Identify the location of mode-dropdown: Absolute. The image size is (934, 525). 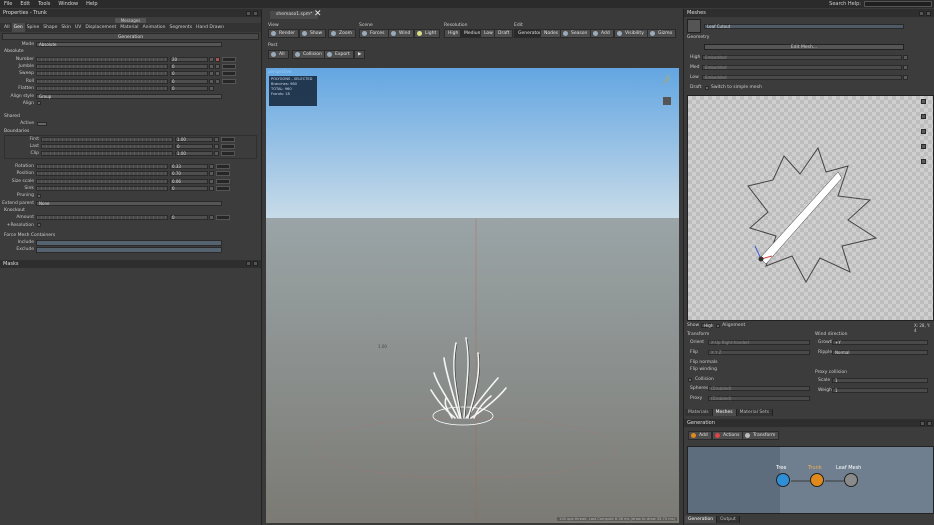
(129, 45).